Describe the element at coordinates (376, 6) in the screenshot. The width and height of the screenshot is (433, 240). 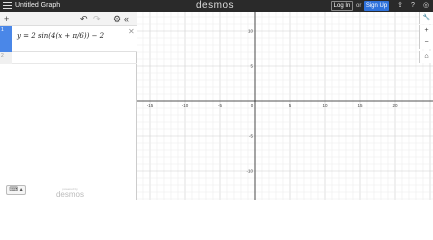
I see `signup-button: Sign Up` at that location.